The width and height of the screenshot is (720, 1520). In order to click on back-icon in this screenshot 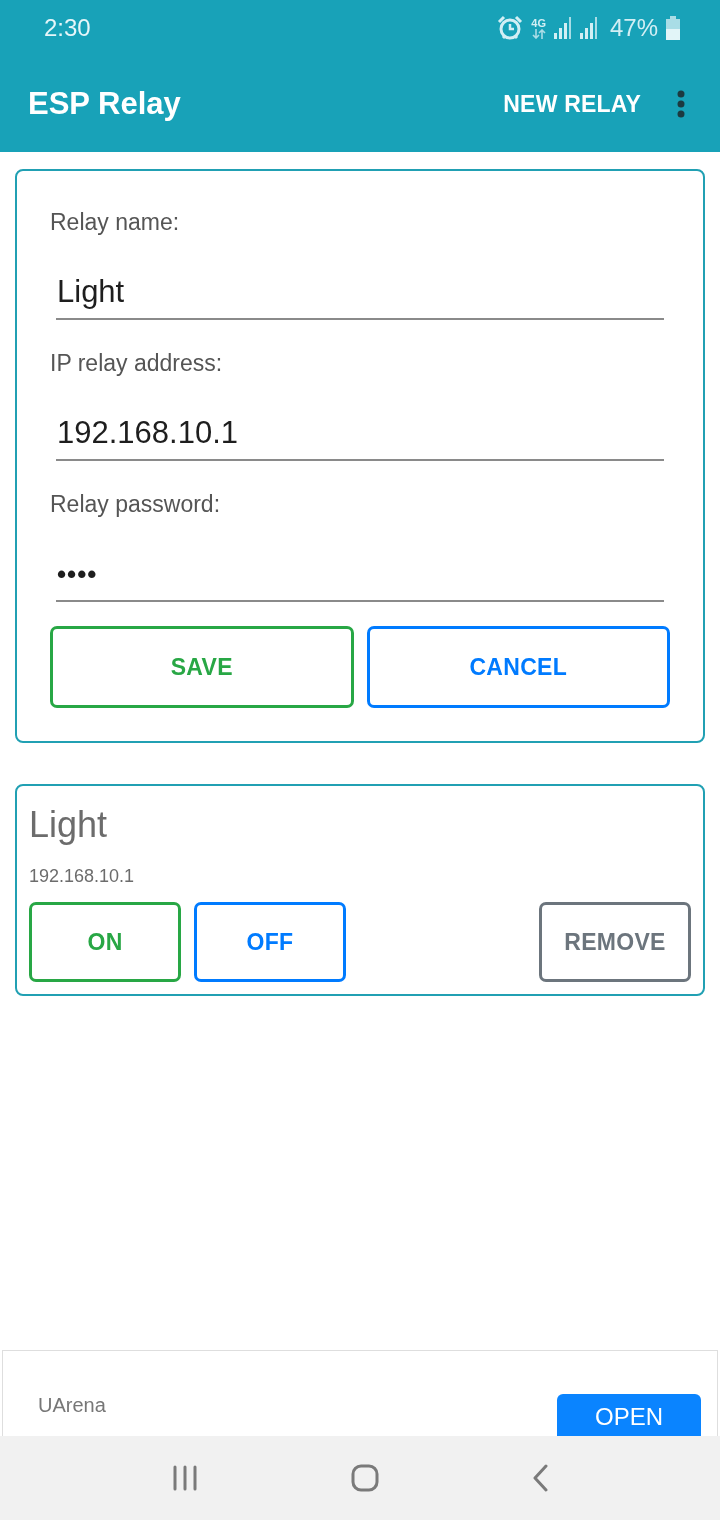, I will do `click(539, 1478)`.